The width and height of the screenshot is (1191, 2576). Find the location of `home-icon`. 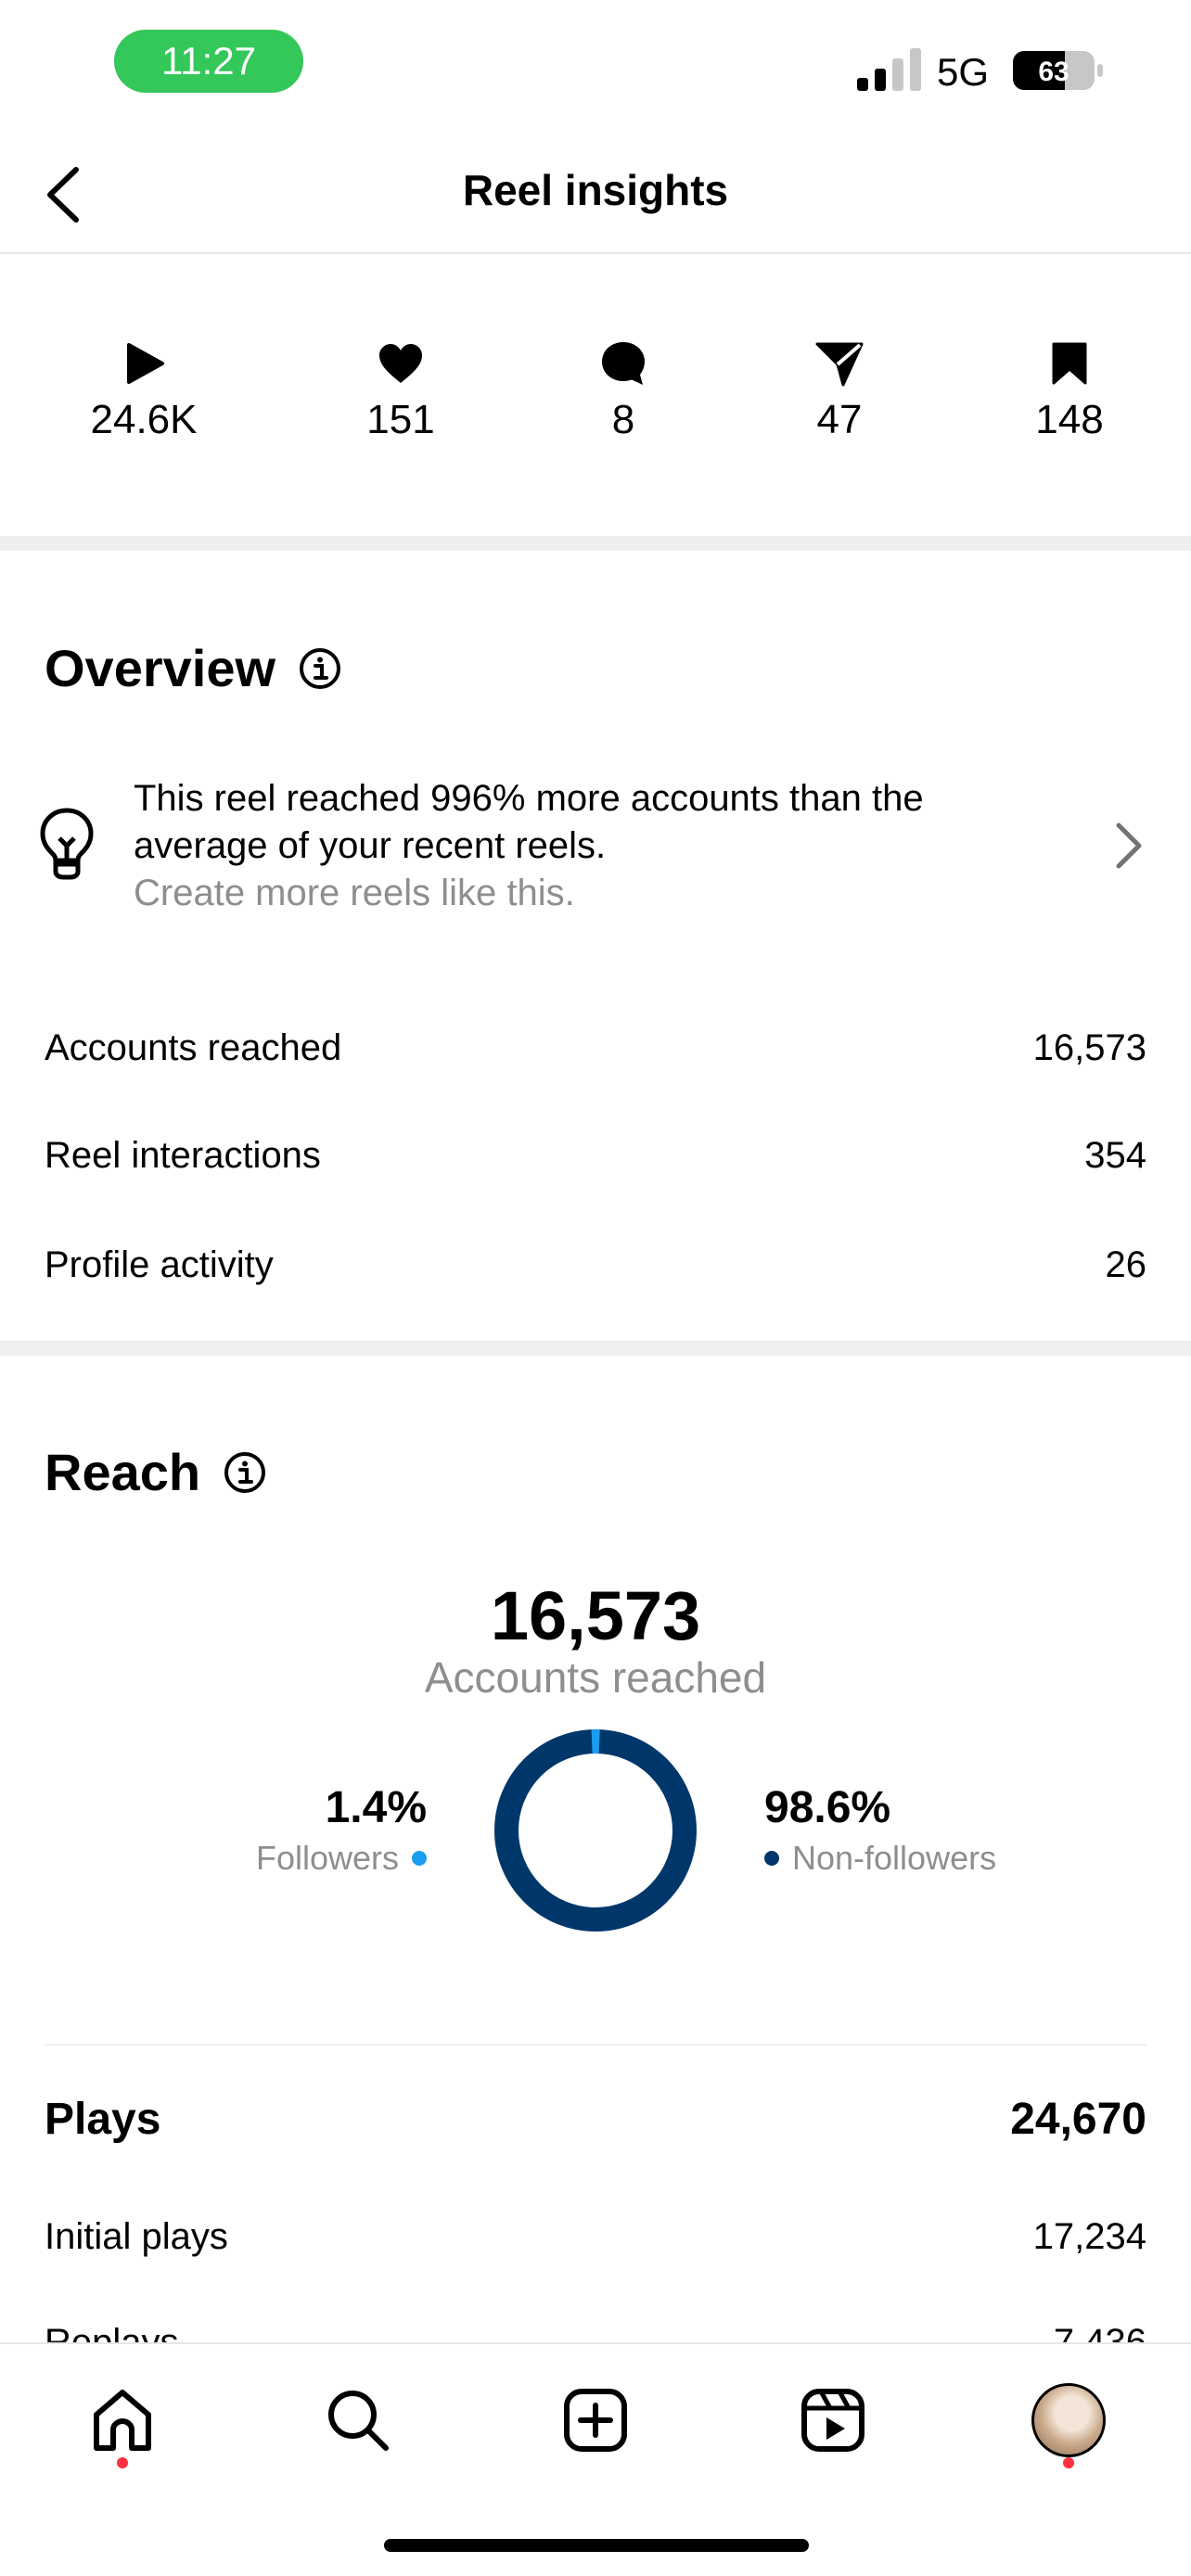

home-icon is located at coordinates (122, 2420).